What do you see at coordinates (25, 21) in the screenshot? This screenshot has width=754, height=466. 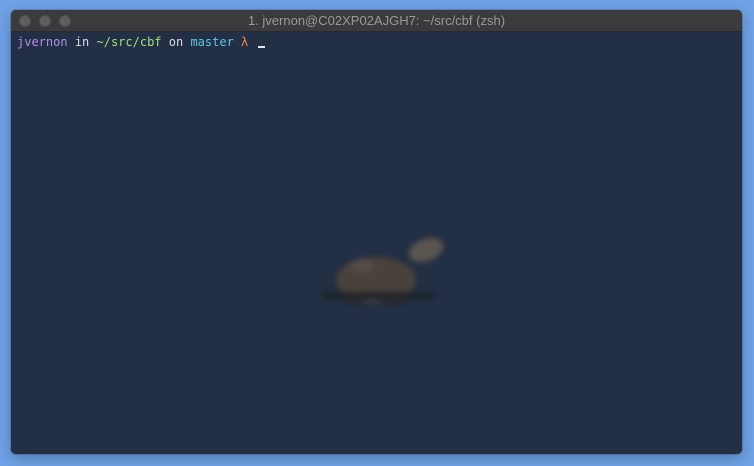 I see `close-window-button` at bounding box center [25, 21].